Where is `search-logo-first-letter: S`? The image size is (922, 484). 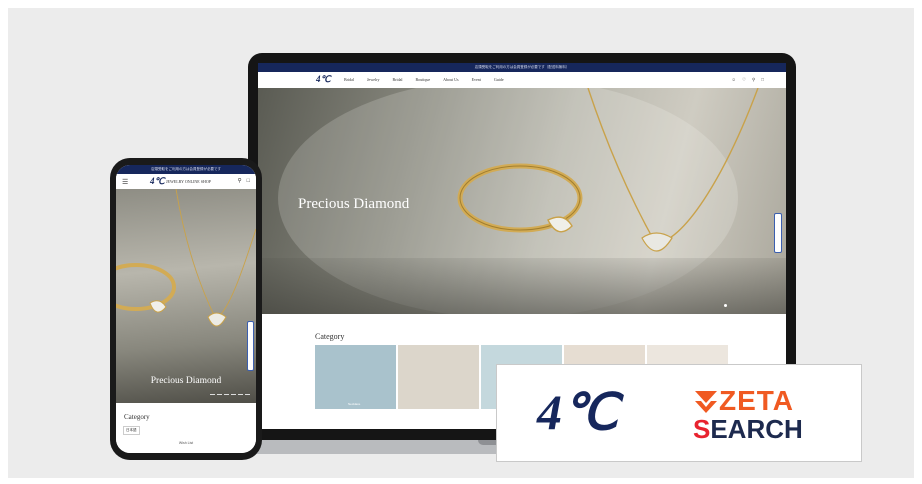 search-logo-first-letter: S is located at coordinates (702, 429).